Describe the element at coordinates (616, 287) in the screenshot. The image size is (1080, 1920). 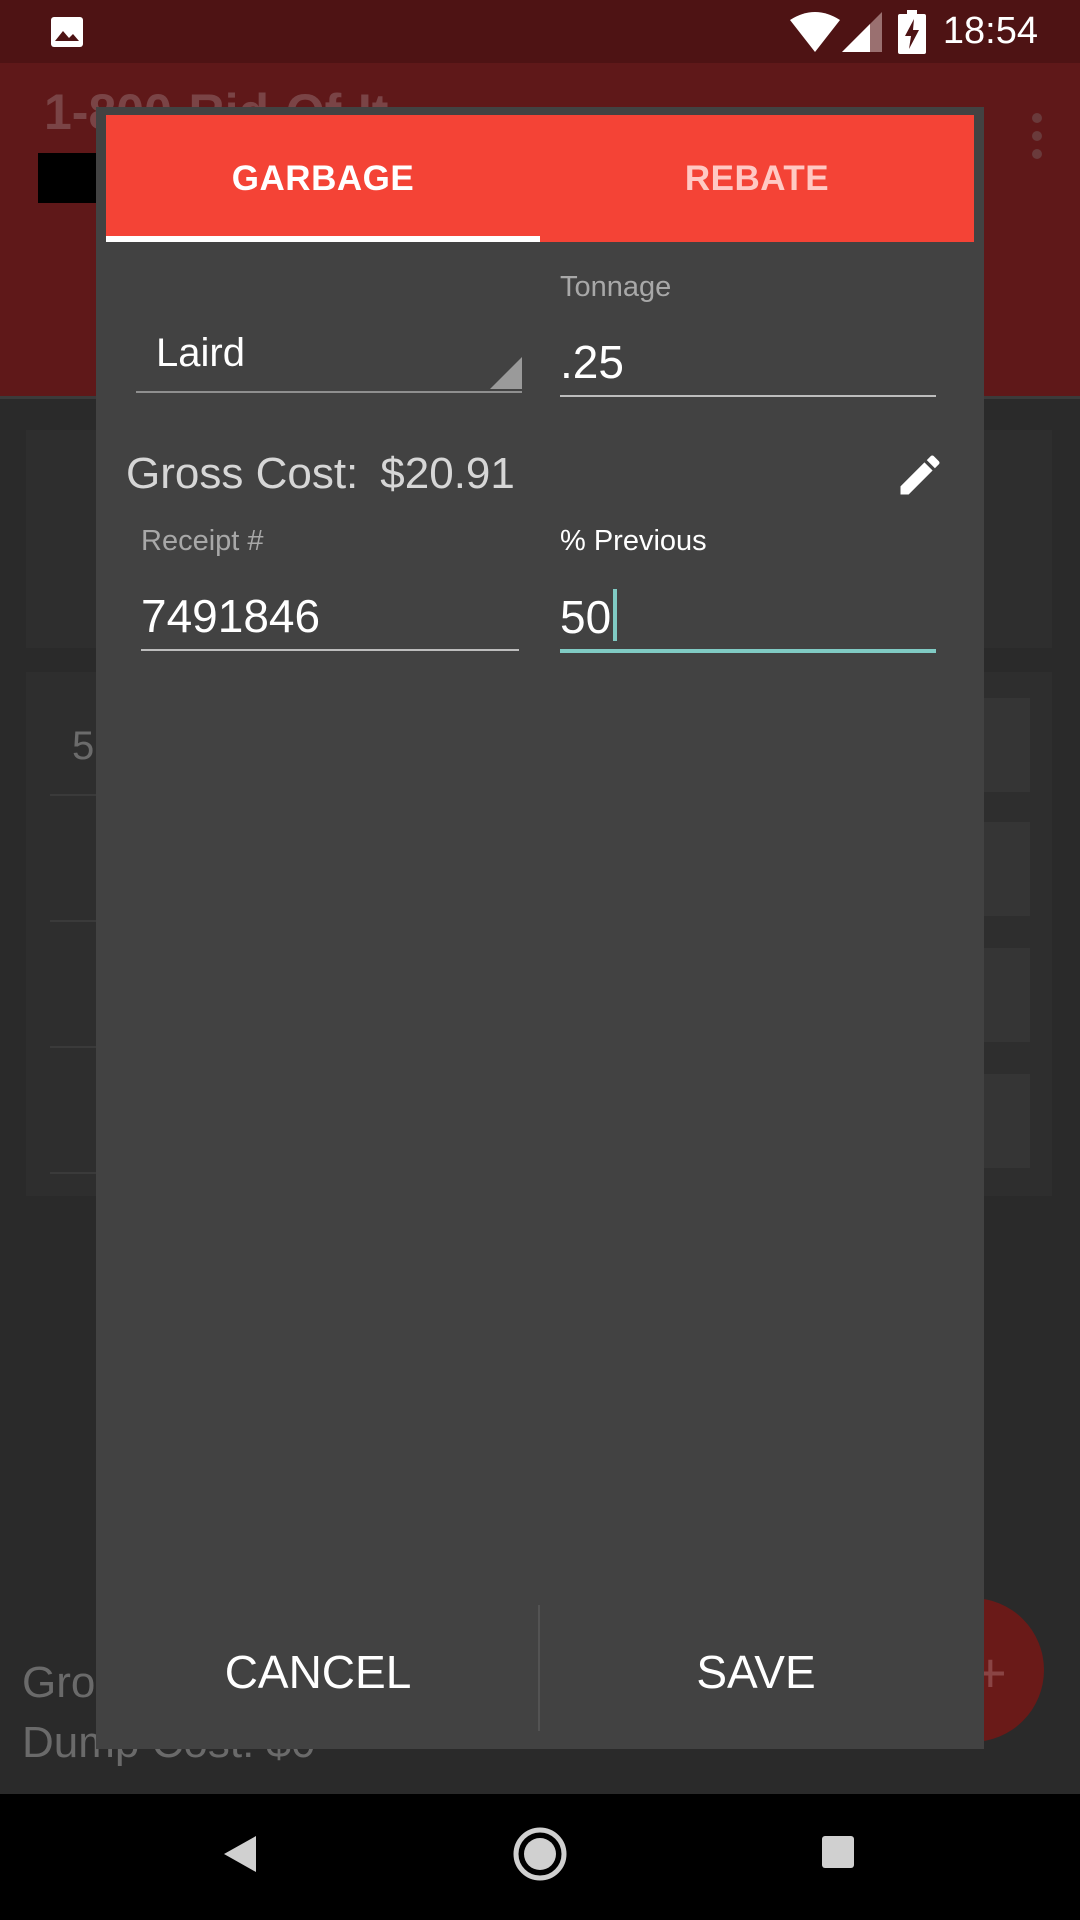
I see `tonnage-label: Tonnage` at that location.